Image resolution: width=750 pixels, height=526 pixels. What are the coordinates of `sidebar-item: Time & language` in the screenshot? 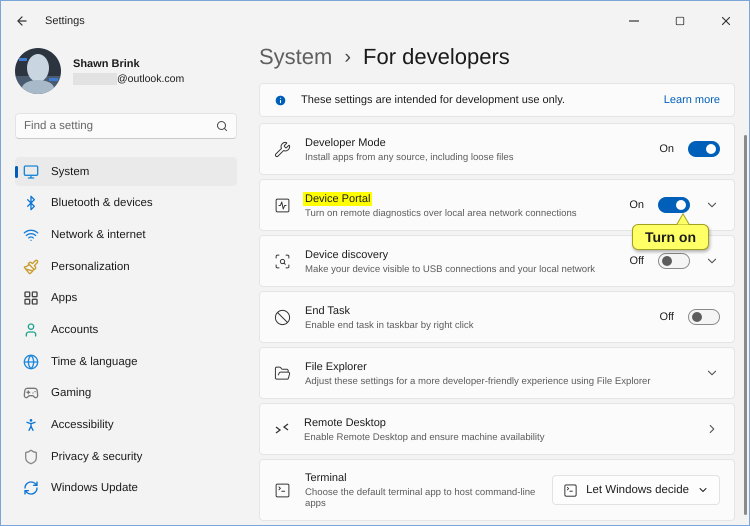 It's located at (126, 361).